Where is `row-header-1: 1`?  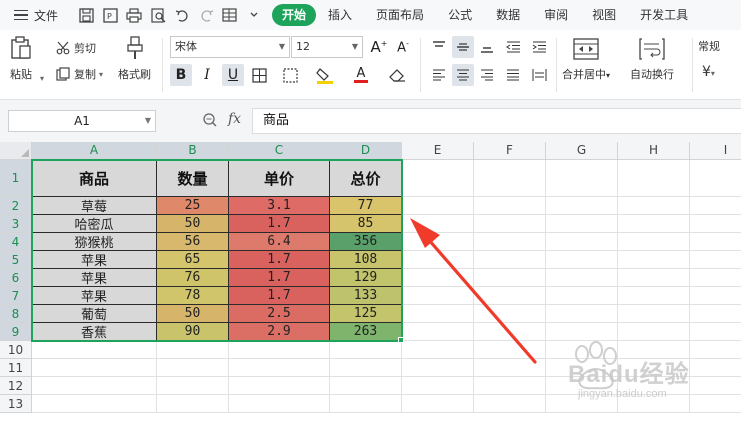
row-header-1: 1 is located at coordinates (16, 178).